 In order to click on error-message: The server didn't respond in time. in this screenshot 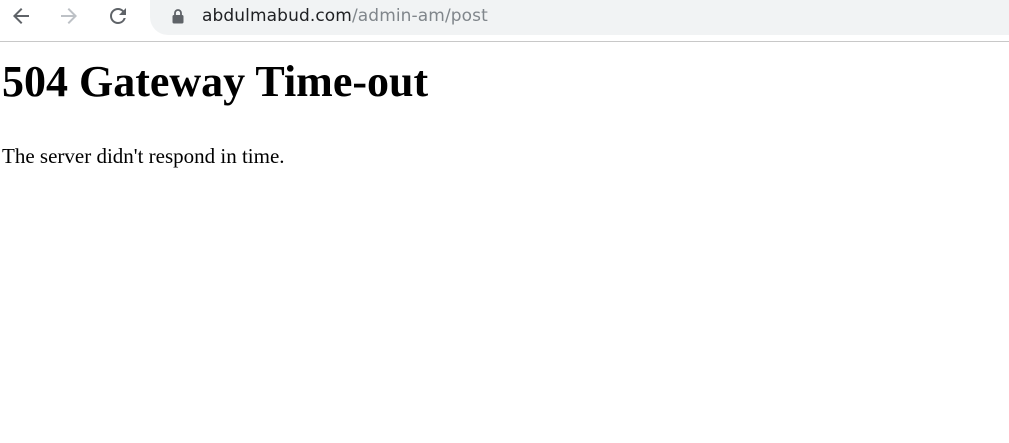, I will do `click(143, 156)`.